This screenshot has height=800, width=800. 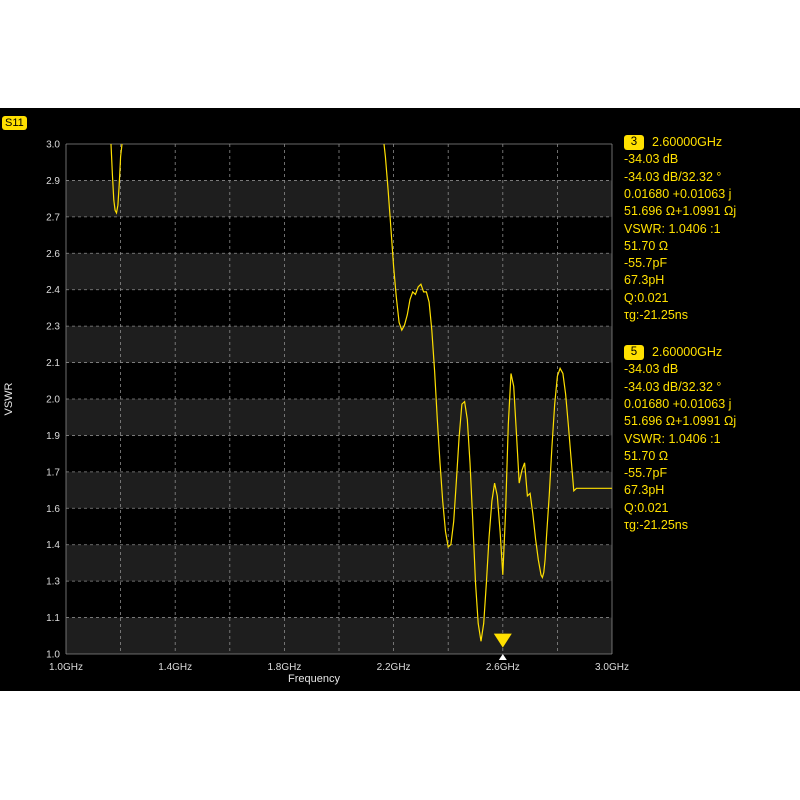 I want to click on y-tick-label: 2.0, so click(x=53, y=400).